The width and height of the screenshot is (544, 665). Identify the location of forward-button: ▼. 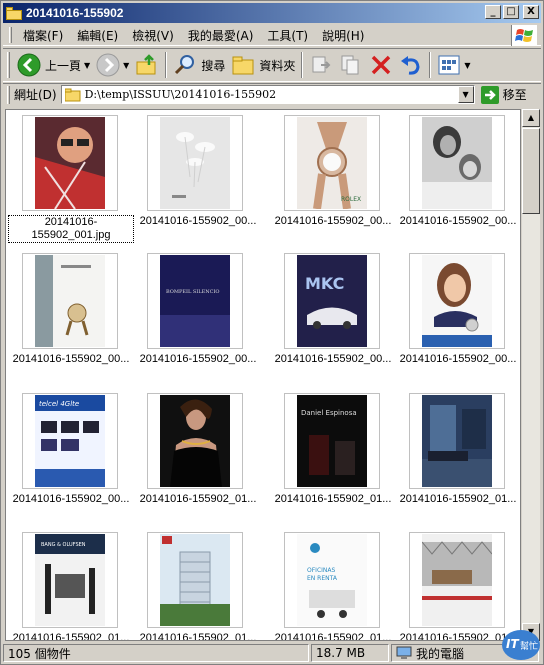
(112, 65).